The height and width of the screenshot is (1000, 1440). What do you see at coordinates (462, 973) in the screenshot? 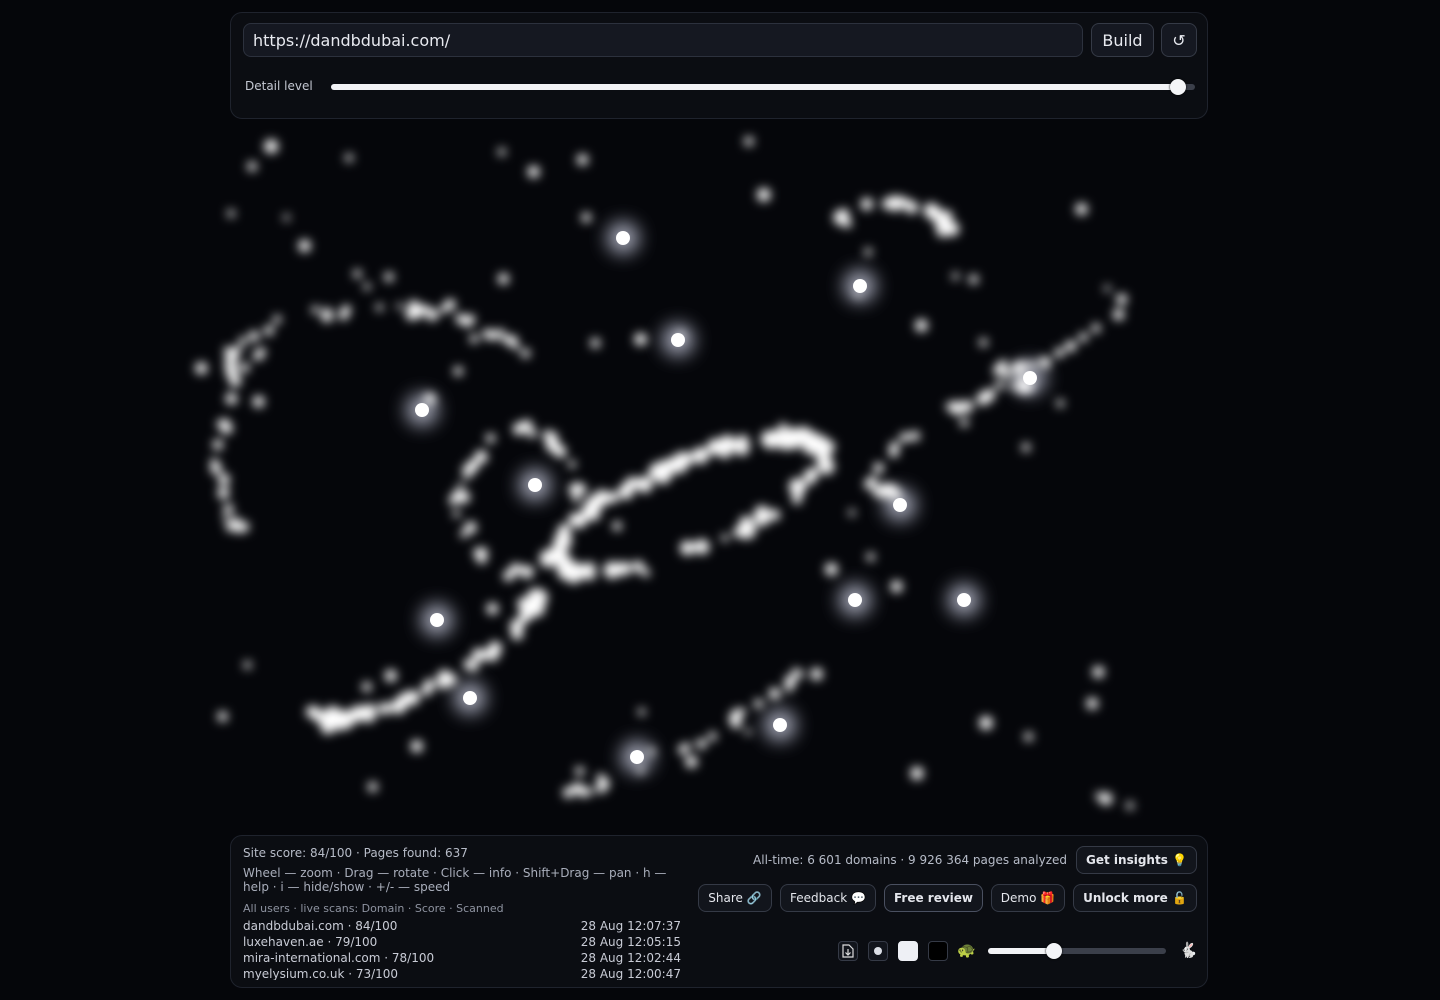
I see `list-item: myelysium.co.uk · 73/100 28 Aug 12:00:47` at bounding box center [462, 973].